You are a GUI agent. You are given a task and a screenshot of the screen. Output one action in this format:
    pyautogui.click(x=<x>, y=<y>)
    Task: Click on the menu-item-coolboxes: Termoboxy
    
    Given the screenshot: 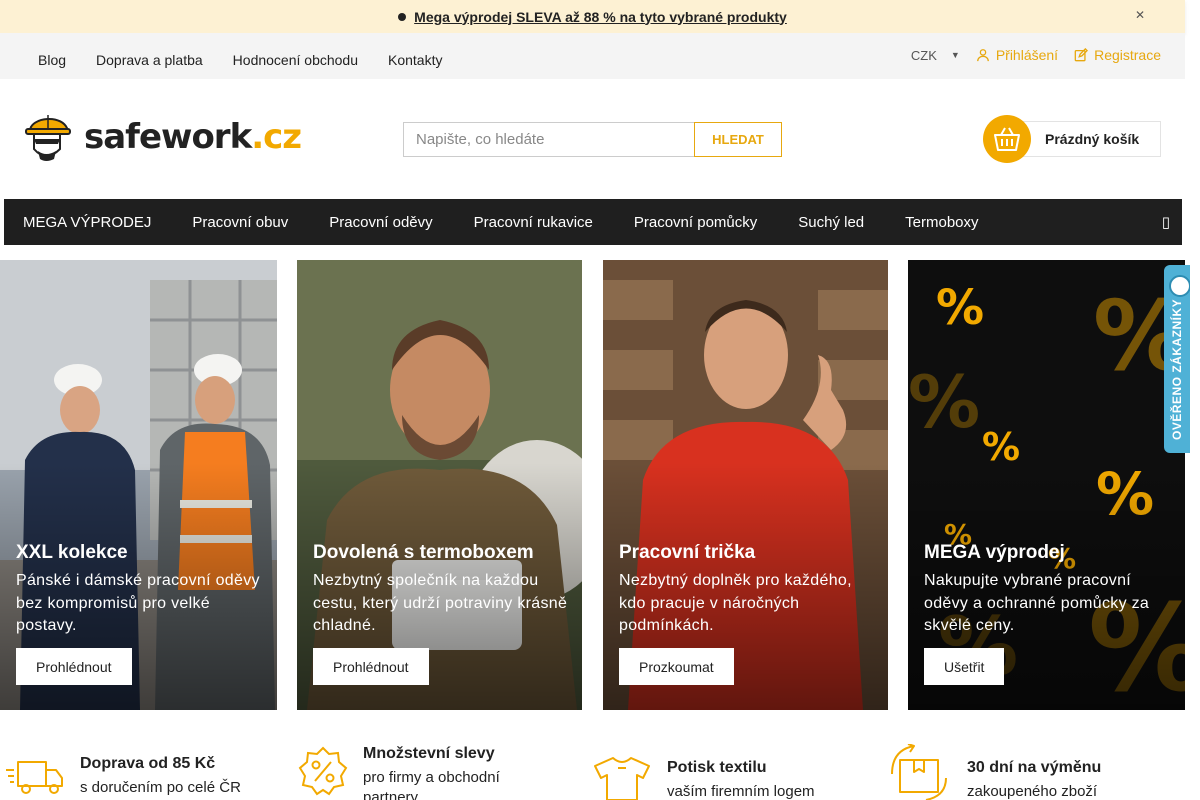 What is the action you would take?
    pyautogui.click(x=941, y=222)
    